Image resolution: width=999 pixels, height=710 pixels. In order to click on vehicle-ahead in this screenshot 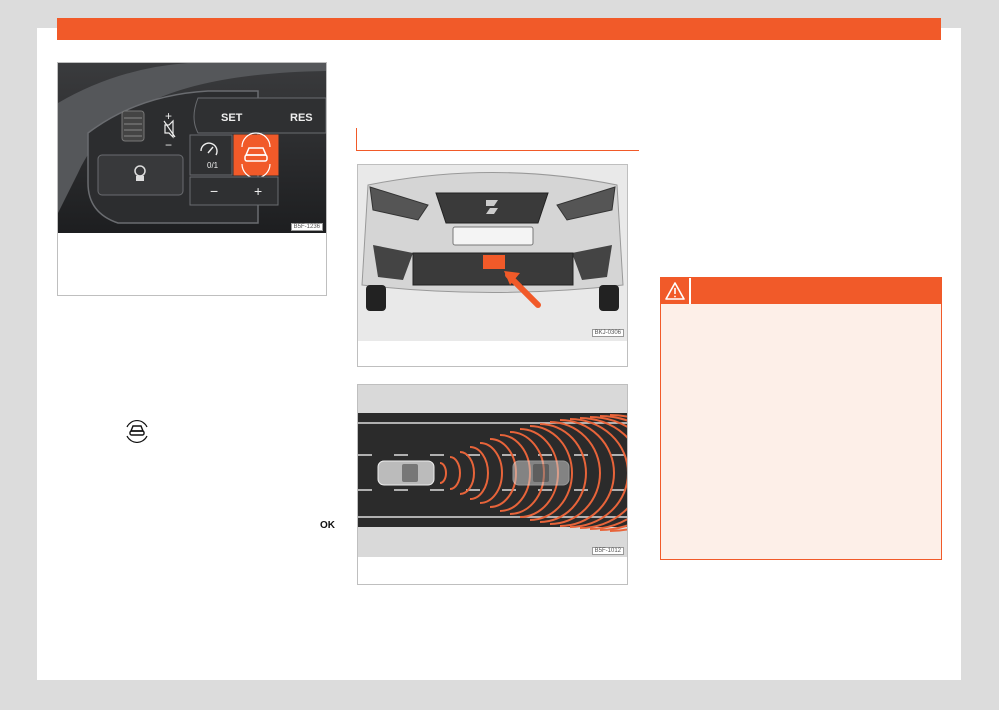, I will do `click(541, 473)`.